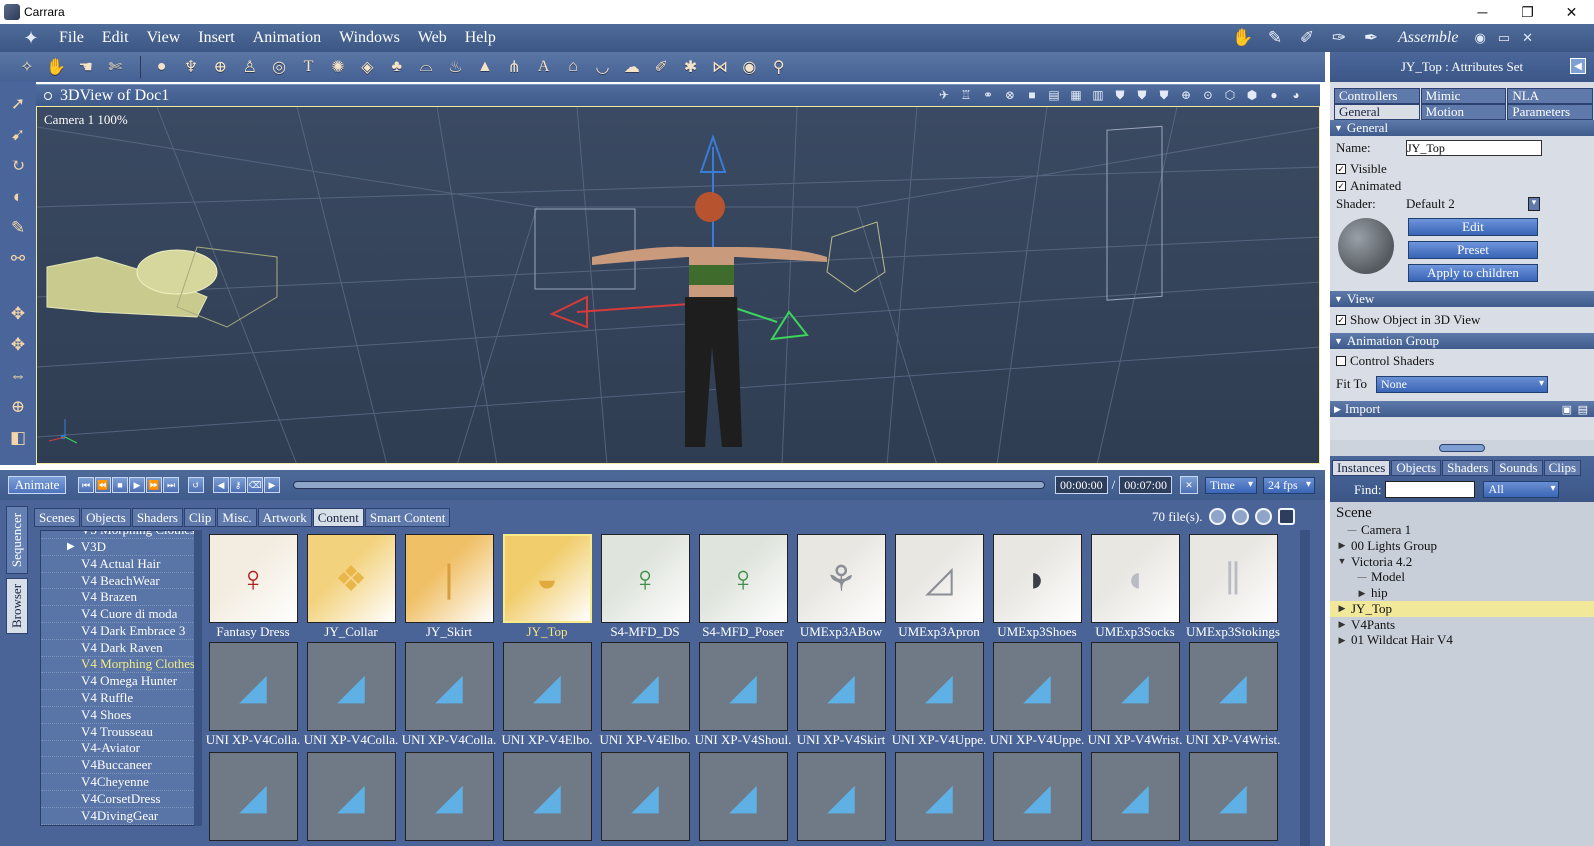  What do you see at coordinates (1571, 12) in the screenshot?
I see `close-button: ✕` at bounding box center [1571, 12].